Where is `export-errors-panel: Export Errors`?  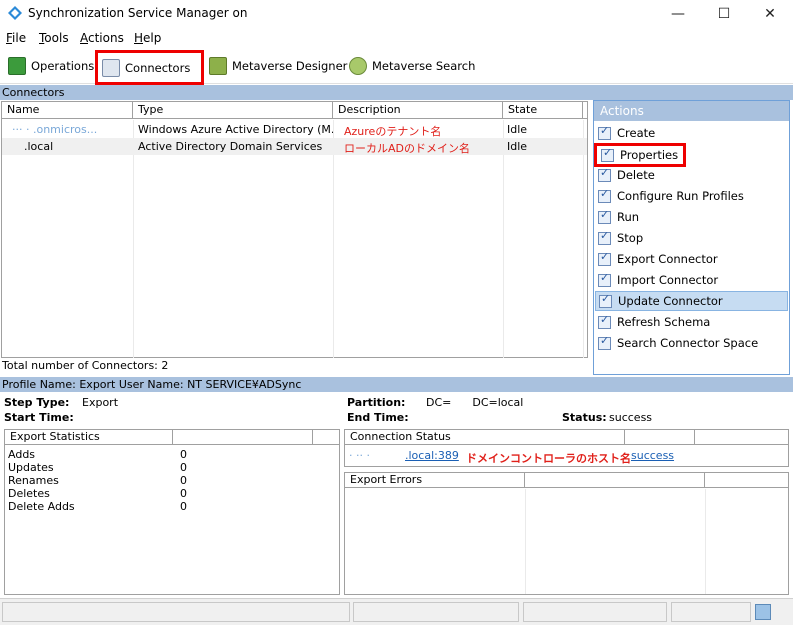 export-errors-panel: Export Errors is located at coordinates (566, 533).